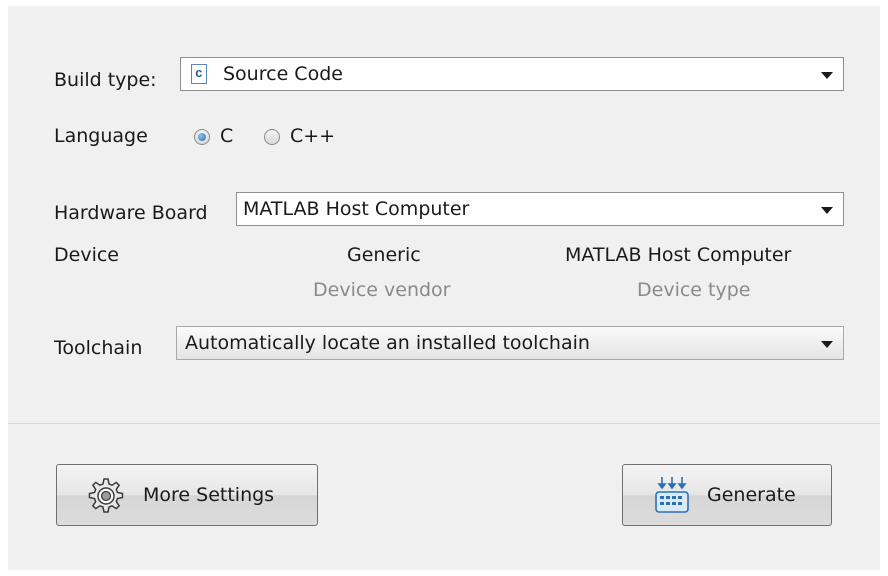 The image size is (888, 576). I want to click on build-type-label: Build type:, so click(105, 80).